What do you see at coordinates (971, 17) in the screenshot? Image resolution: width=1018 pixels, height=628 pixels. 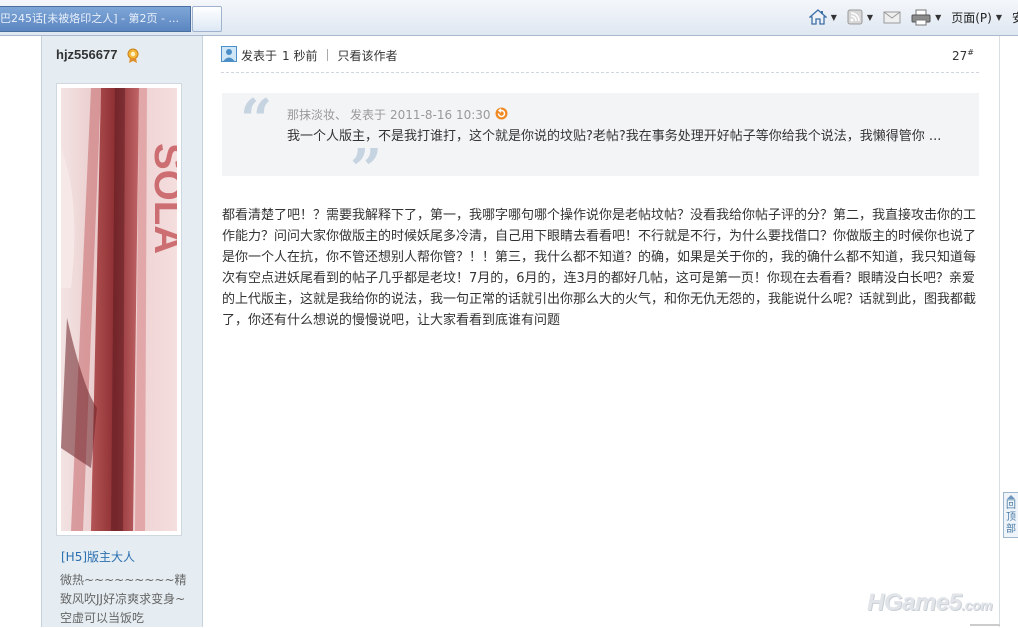 I see `page-menu-label: 页面(P)` at bounding box center [971, 17].